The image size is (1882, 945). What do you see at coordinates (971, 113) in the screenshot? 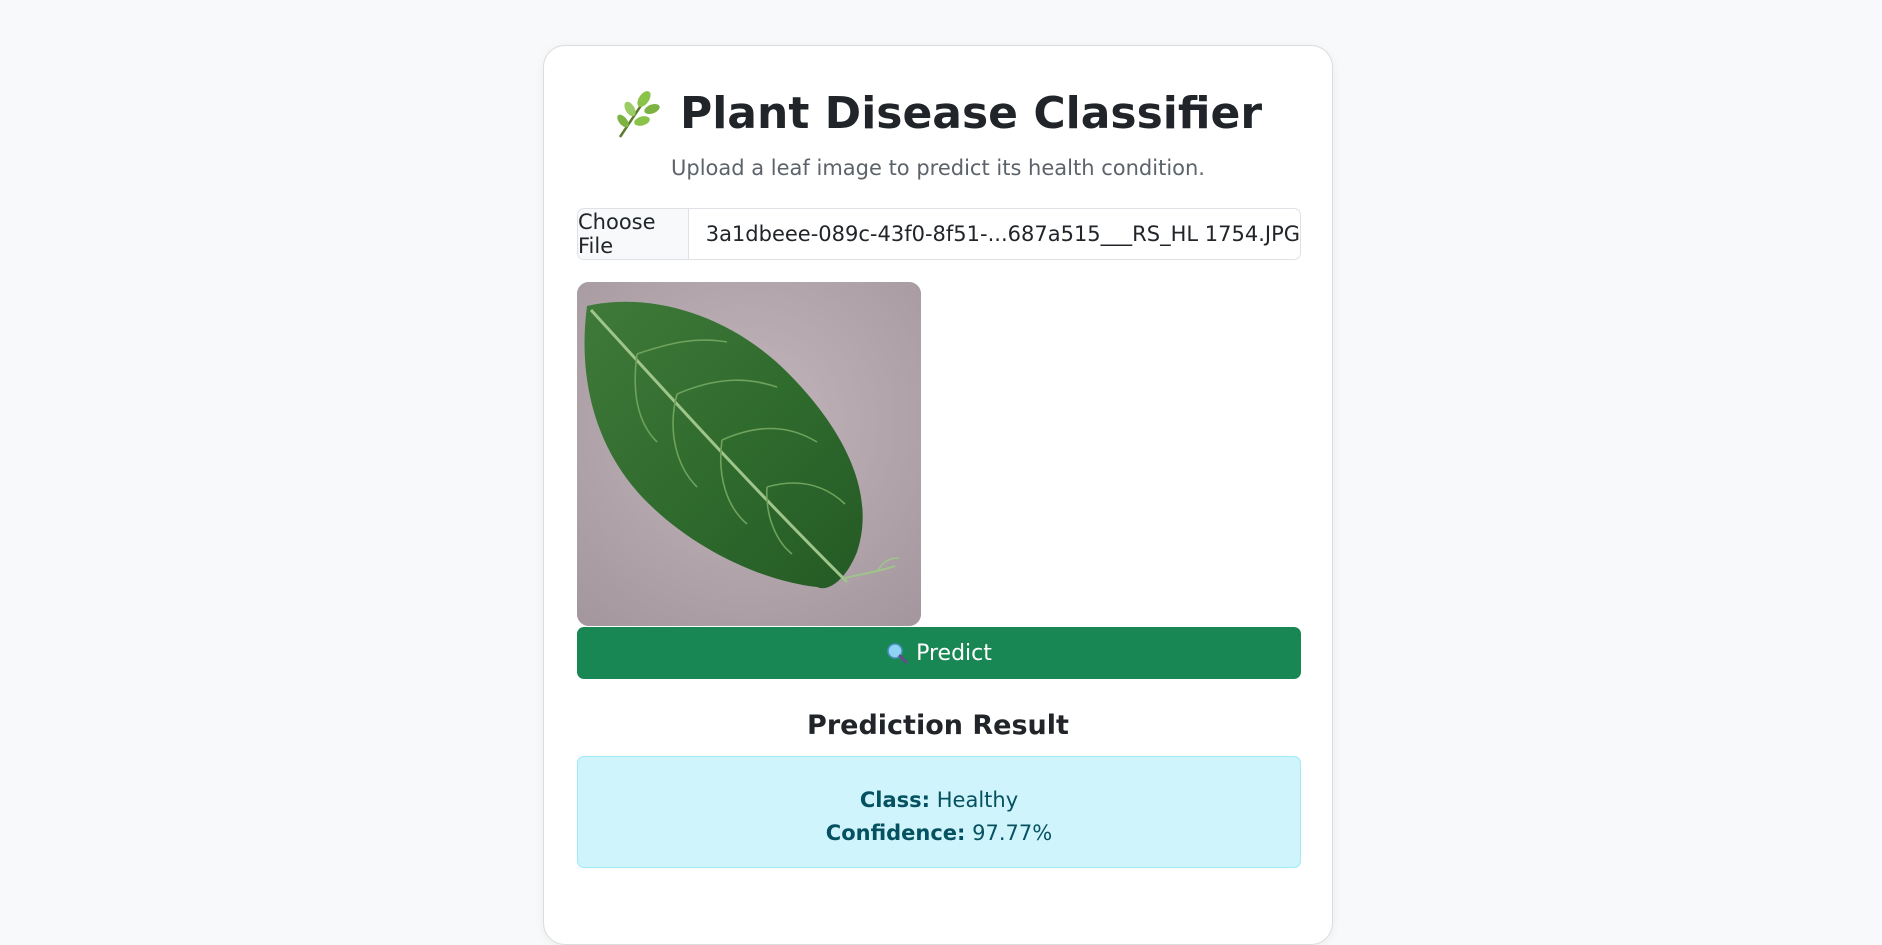
I see `page-title: Plant Disease Classifier` at bounding box center [971, 113].